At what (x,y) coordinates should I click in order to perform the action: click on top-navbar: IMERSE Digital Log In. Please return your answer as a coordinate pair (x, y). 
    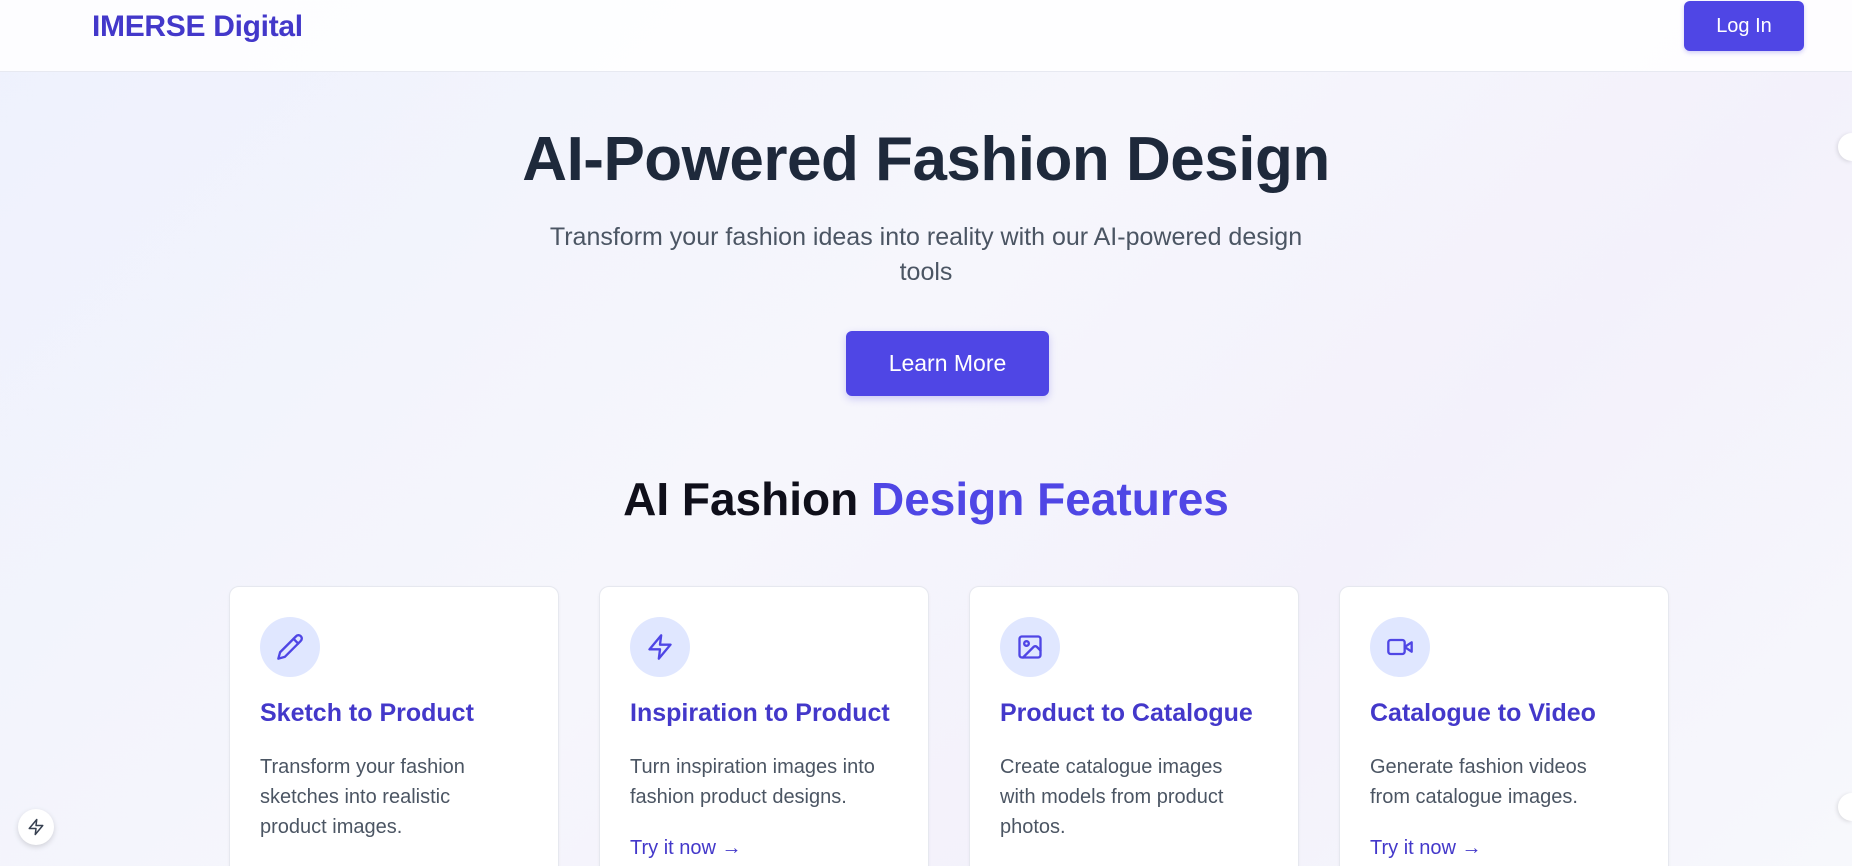
    Looking at the image, I should click on (926, 36).